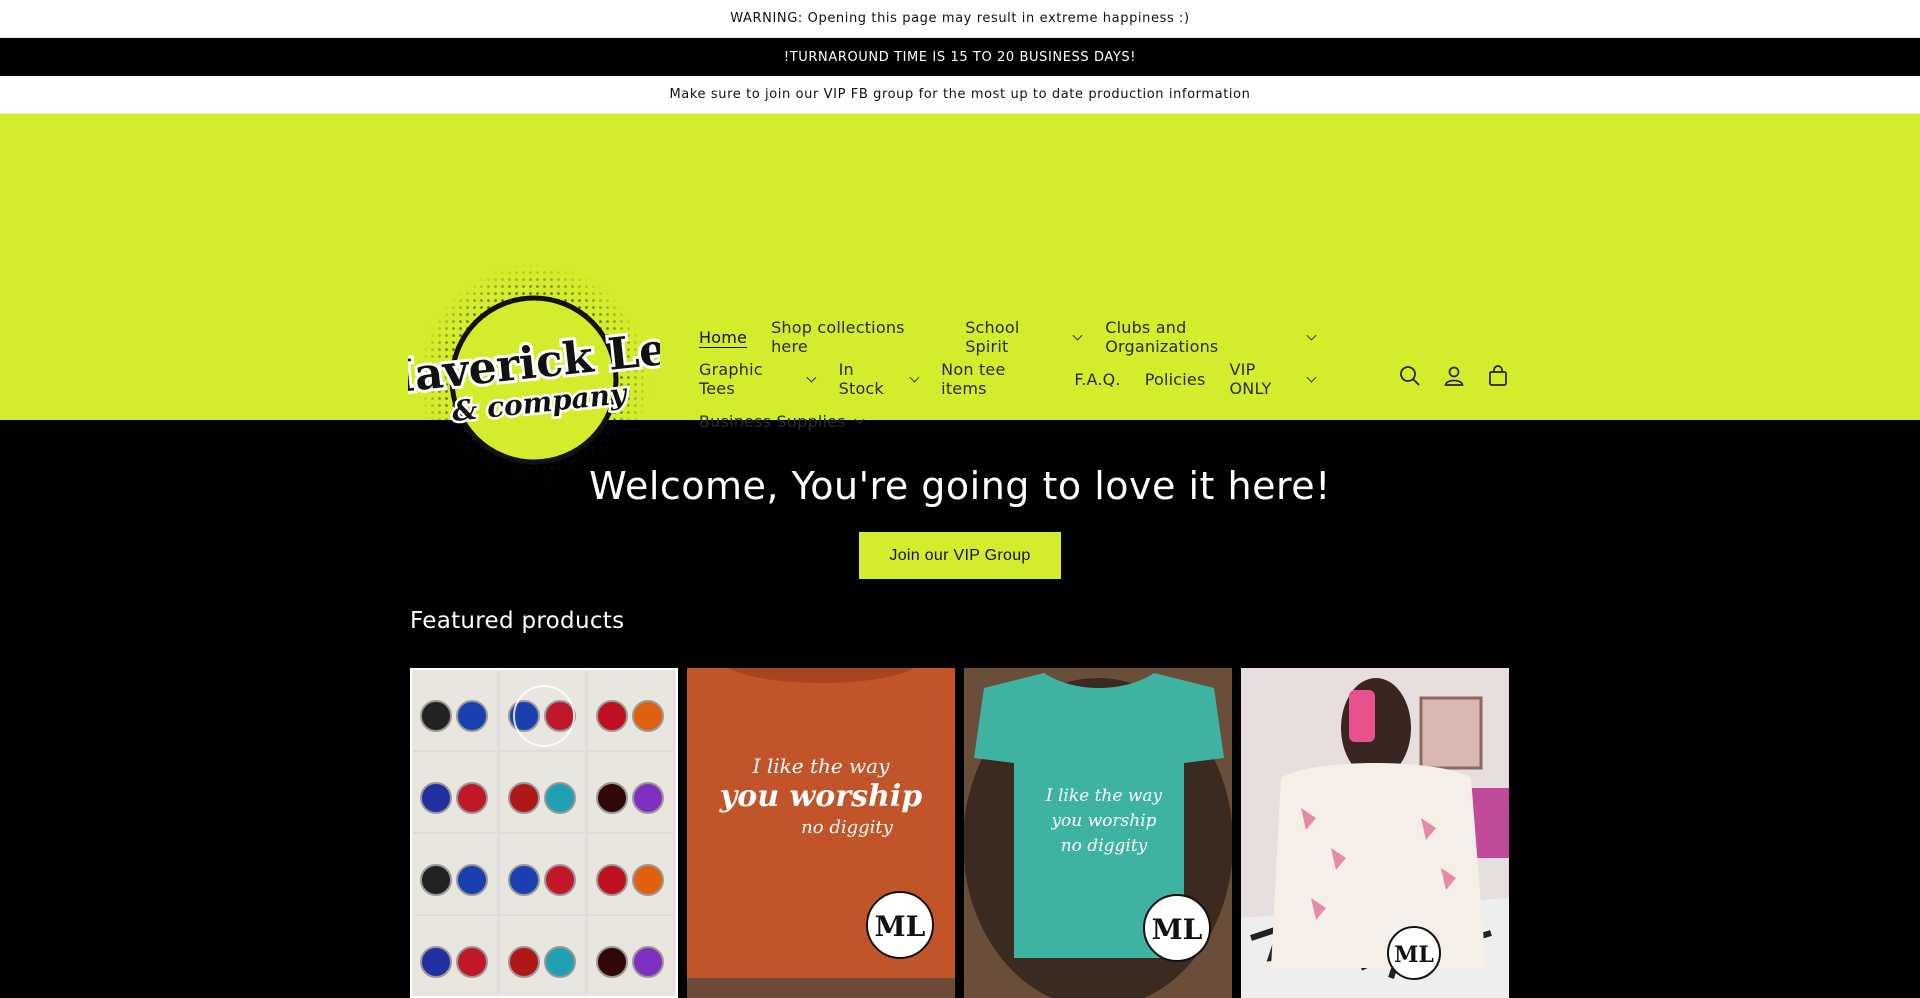  I want to click on nav-label: Non tee items, so click(973, 379).